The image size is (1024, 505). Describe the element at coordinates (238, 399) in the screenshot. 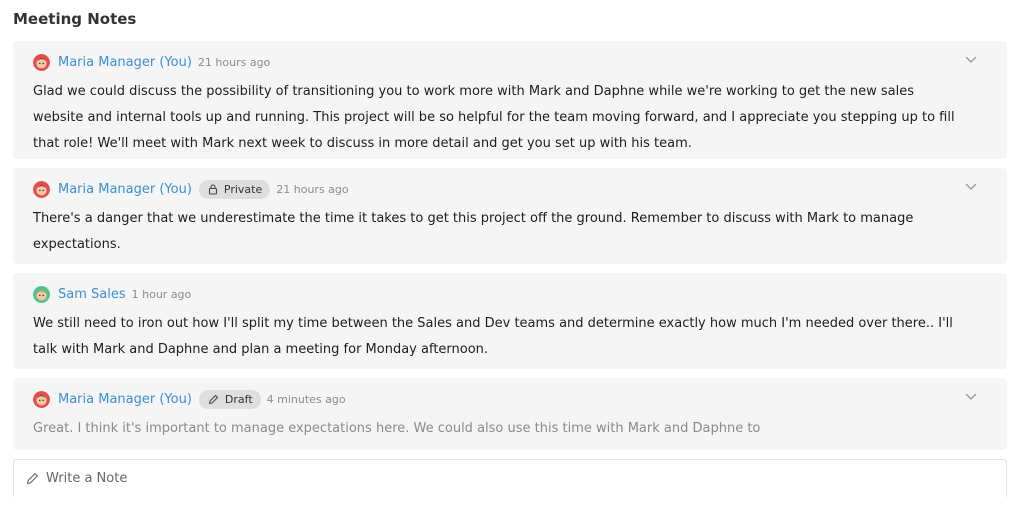

I see `badge-label: Draft` at that location.